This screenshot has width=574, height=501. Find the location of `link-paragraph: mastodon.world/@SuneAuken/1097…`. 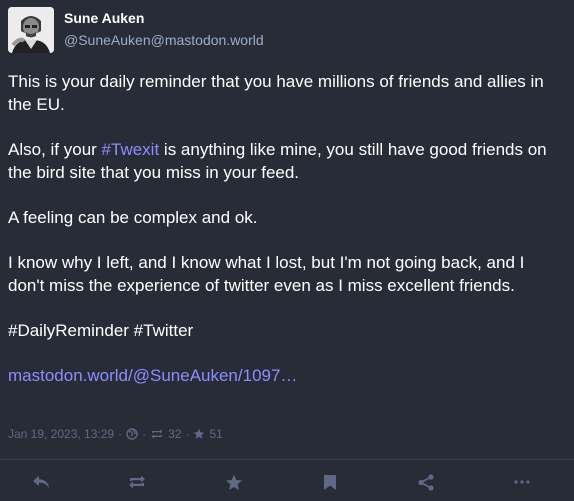

link-paragraph: mastodon.world/@SuneAuken/1097… is located at coordinates (286, 375).